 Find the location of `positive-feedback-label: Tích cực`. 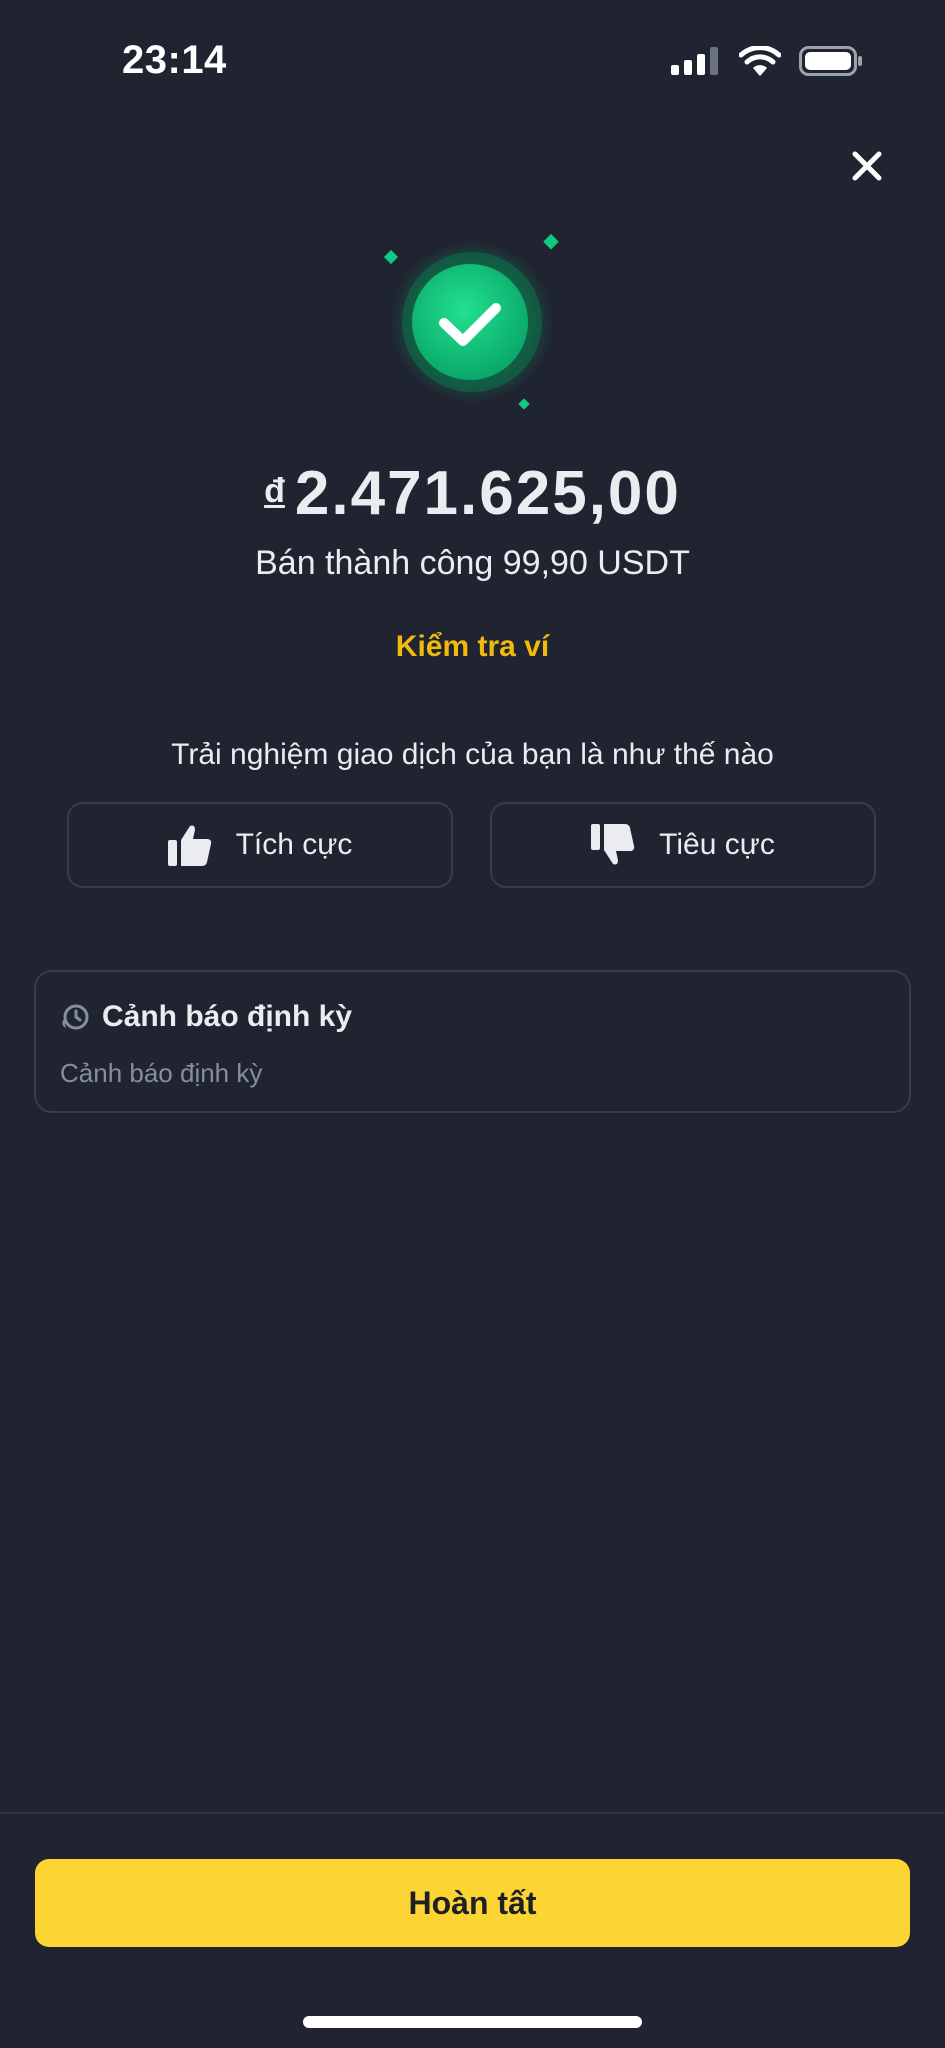

positive-feedback-label: Tích cực is located at coordinates (294, 844).